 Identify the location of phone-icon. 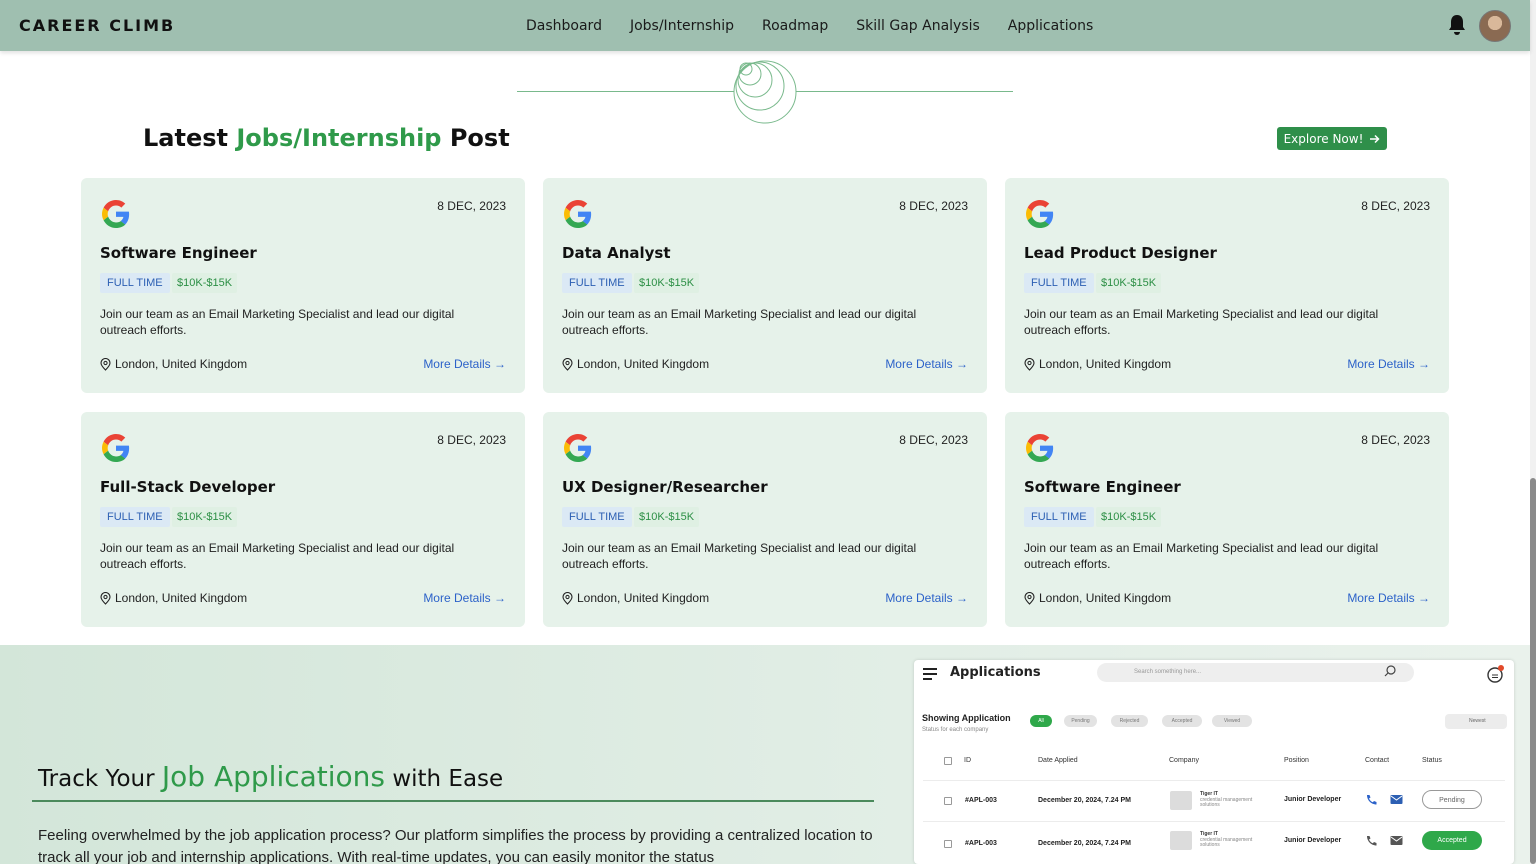
(1372, 841).